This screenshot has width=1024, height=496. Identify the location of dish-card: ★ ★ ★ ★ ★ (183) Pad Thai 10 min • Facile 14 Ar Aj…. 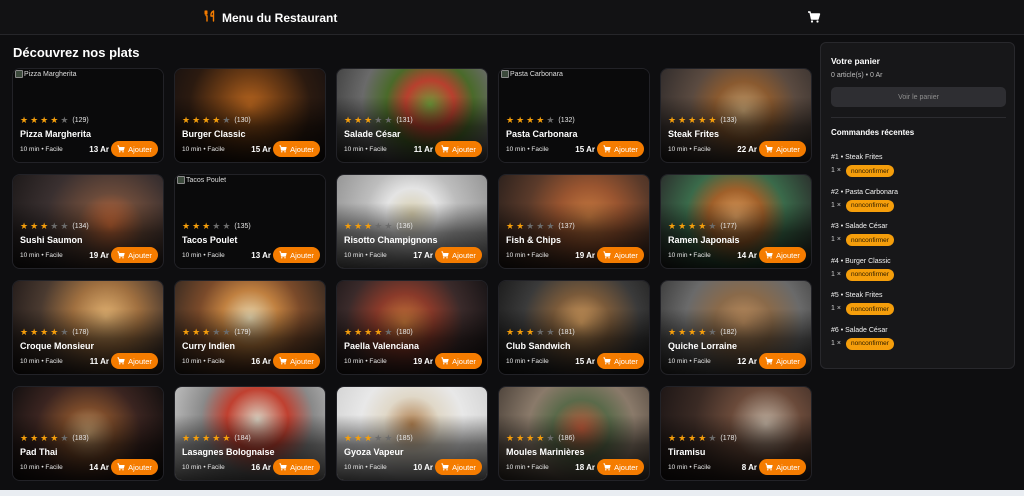
(88, 433).